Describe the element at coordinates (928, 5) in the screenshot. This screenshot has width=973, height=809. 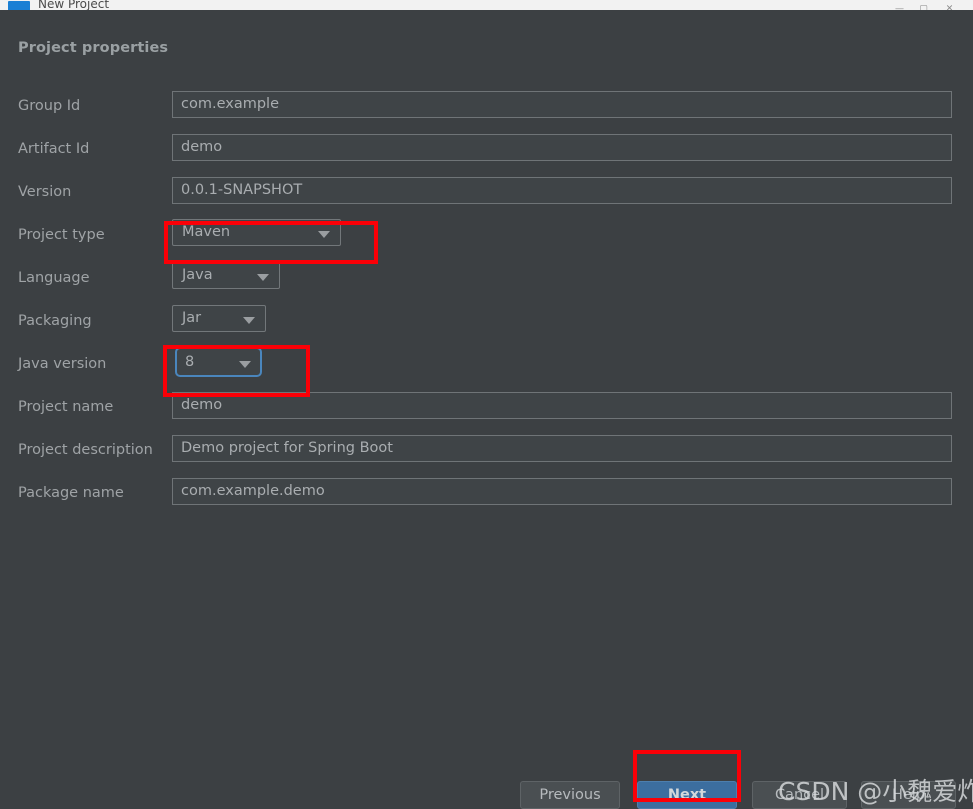
I see `window-controls: — ▢ ✕` at that location.